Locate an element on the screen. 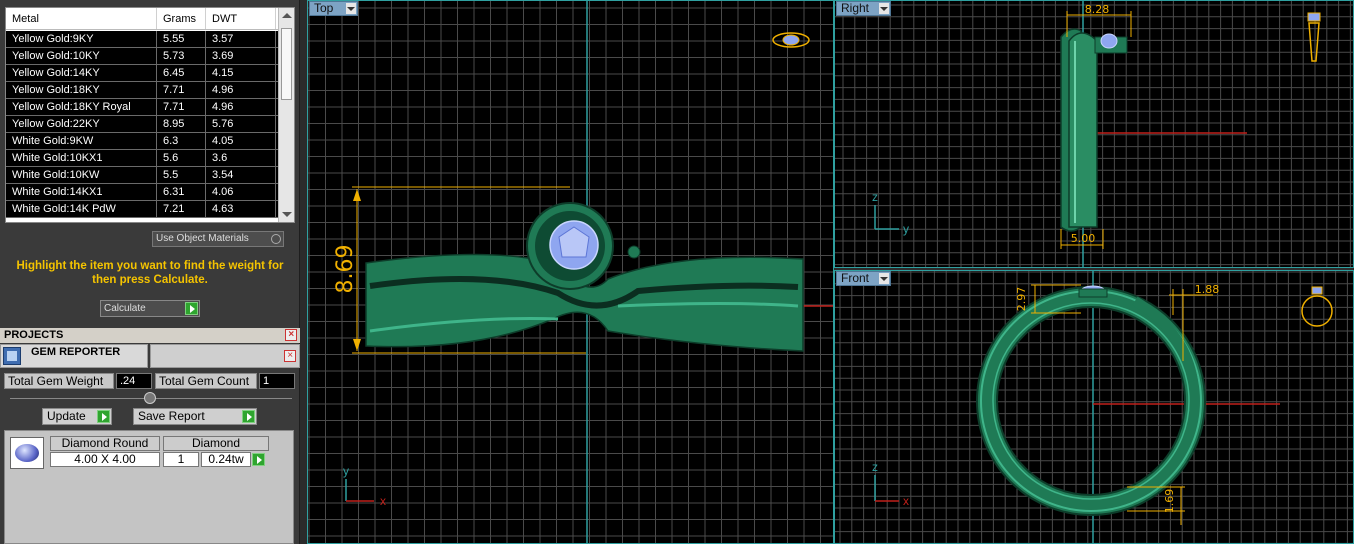  table-row: White Gold:14KX1 6.31 4.06 is located at coordinates (142, 192).